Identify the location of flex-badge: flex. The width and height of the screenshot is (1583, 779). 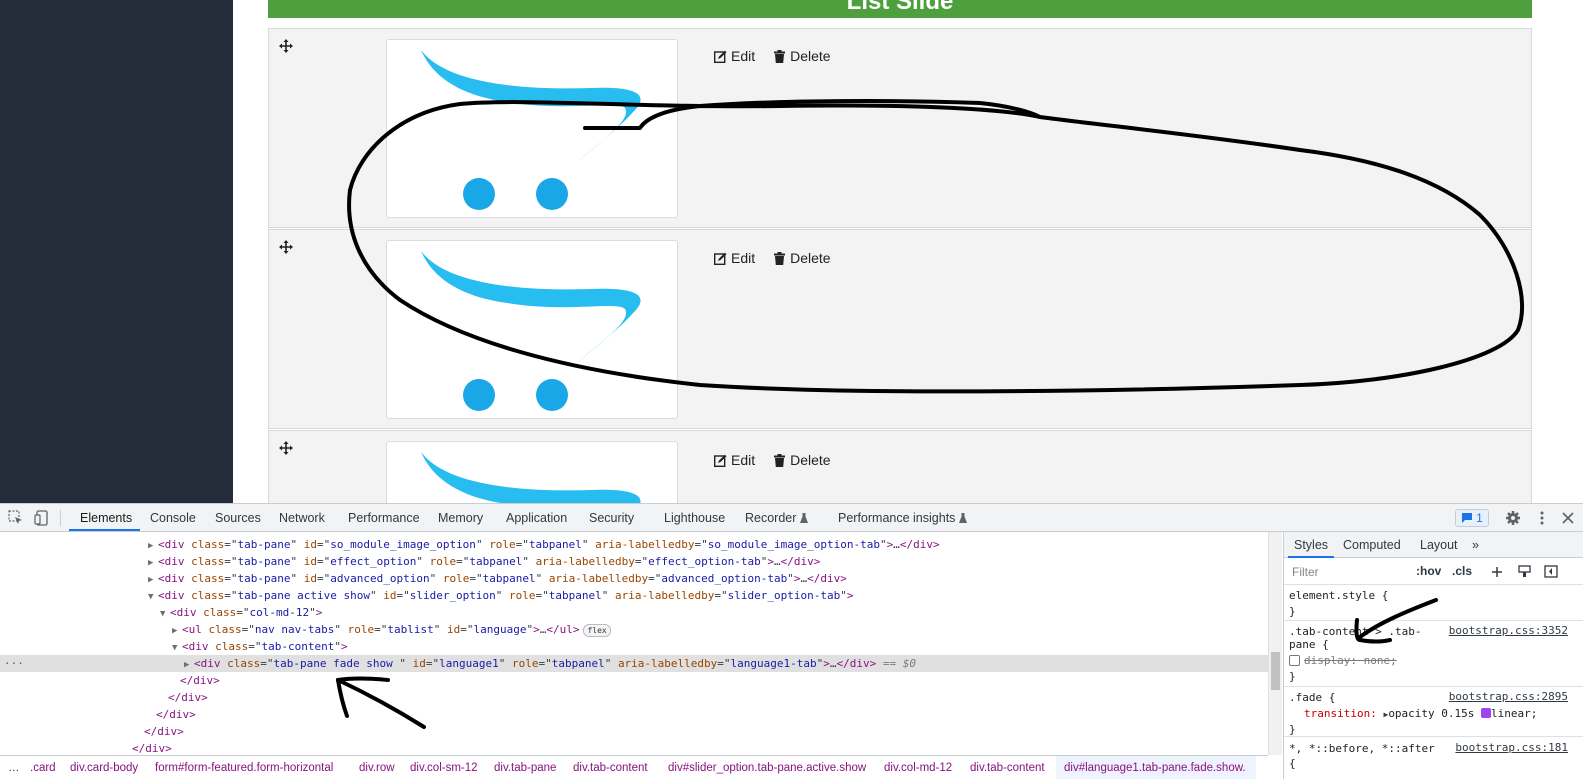
(597, 630).